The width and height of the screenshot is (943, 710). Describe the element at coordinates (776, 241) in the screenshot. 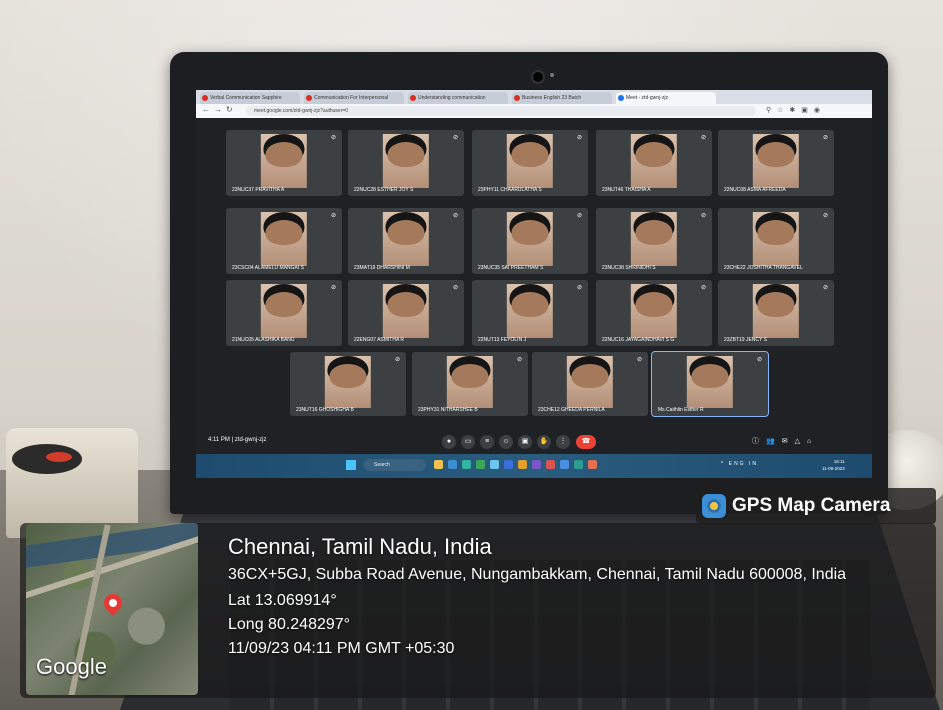

I see `participant-tile: ⊘ 23CHE22 JOSHITHA THANGAVEL` at that location.